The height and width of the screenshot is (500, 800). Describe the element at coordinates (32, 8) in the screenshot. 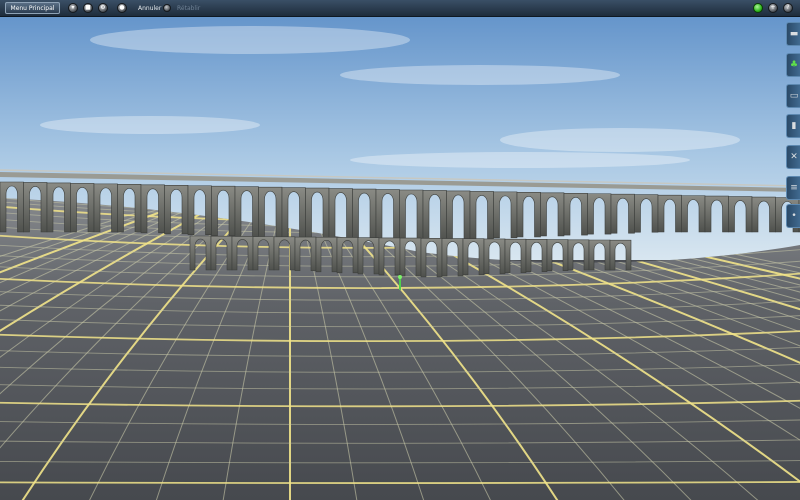

I see `main-menu-button: Menu Principal` at that location.